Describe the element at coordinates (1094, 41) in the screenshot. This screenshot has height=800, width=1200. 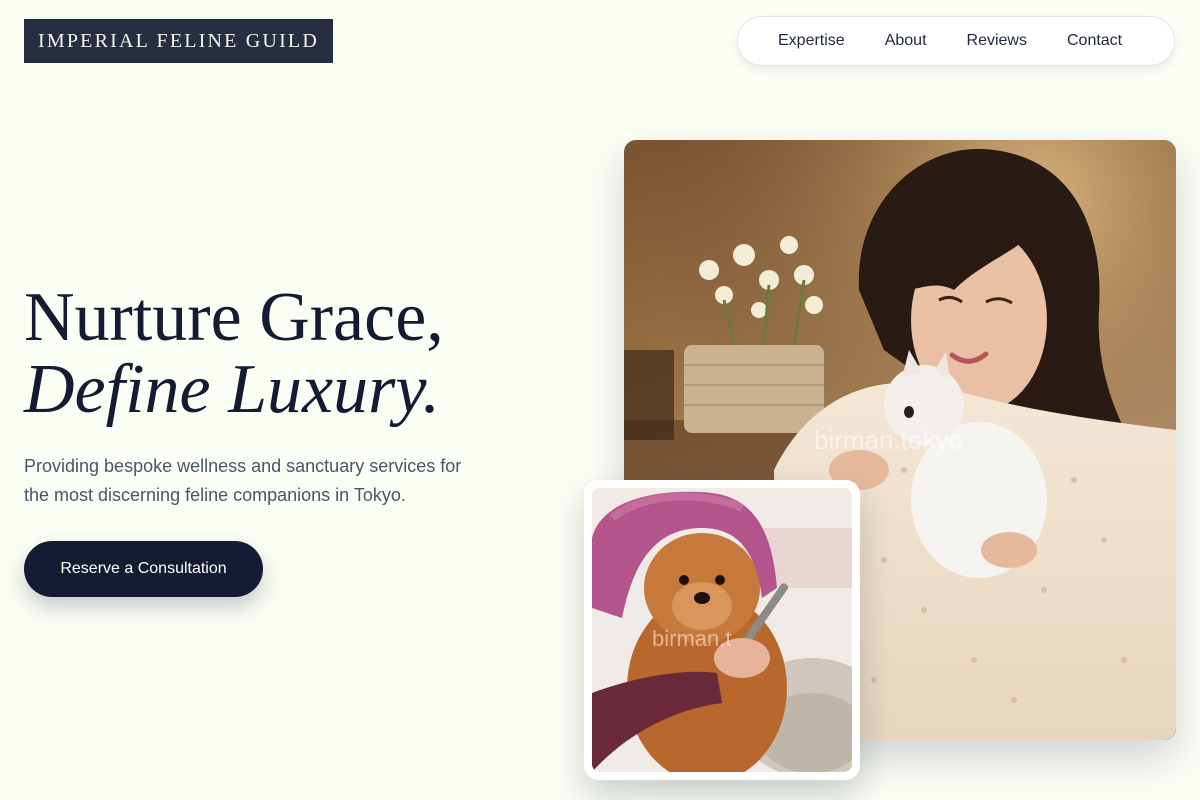
I see `nav-item-contact: Contact` at that location.